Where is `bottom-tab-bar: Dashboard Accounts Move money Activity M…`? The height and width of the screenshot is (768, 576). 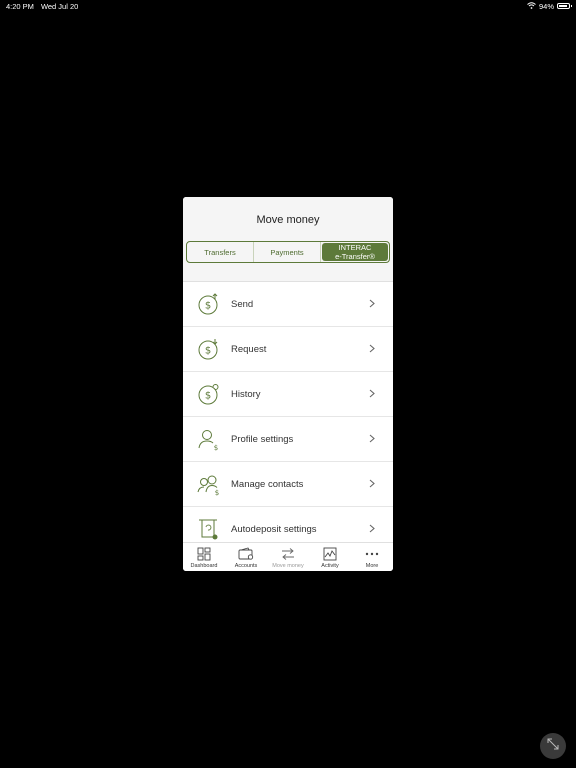 bottom-tab-bar: Dashboard Accounts Move money Activity M… is located at coordinates (288, 556).